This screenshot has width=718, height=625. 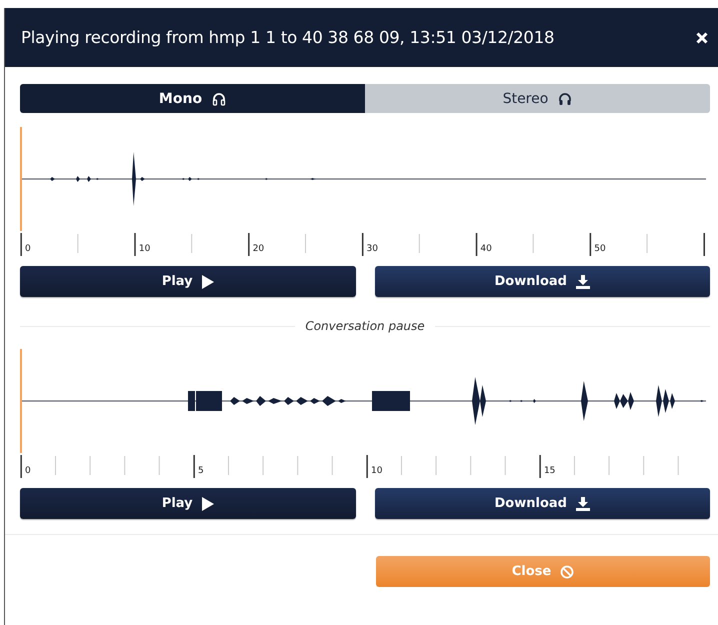 I want to click on tick-label: 30, so click(x=372, y=249).